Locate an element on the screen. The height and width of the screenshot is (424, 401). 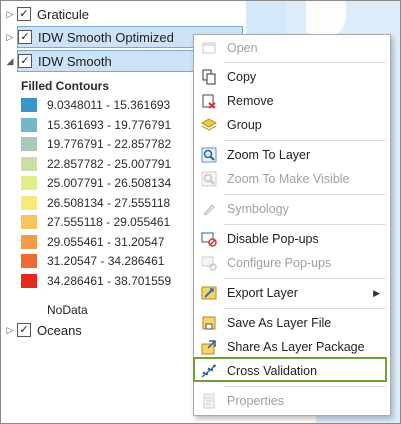
legend-range-label: 26.508134 - 27.555118 is located at coordinates (109, 202).